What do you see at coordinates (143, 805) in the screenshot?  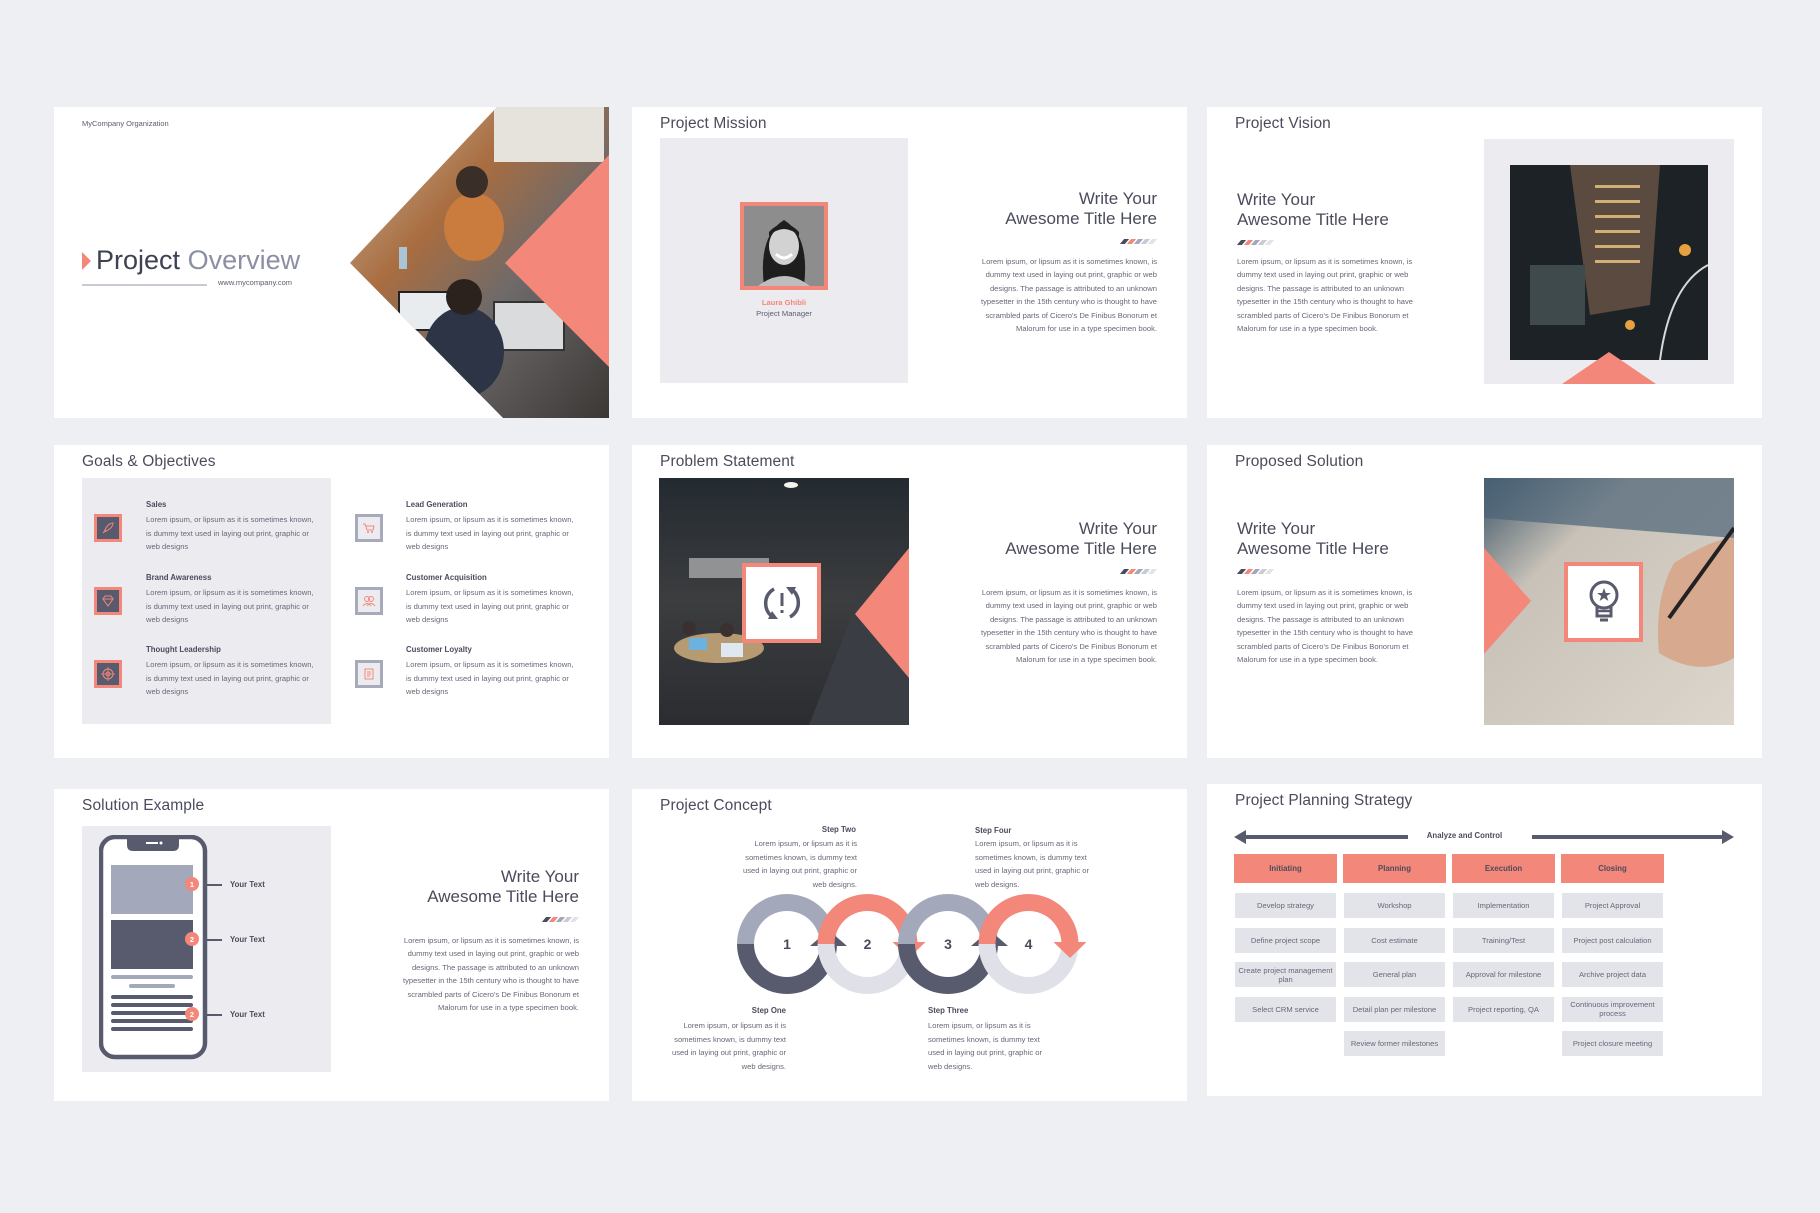 I see `slide-title: Solution Example` at bounding box center [143, 805].